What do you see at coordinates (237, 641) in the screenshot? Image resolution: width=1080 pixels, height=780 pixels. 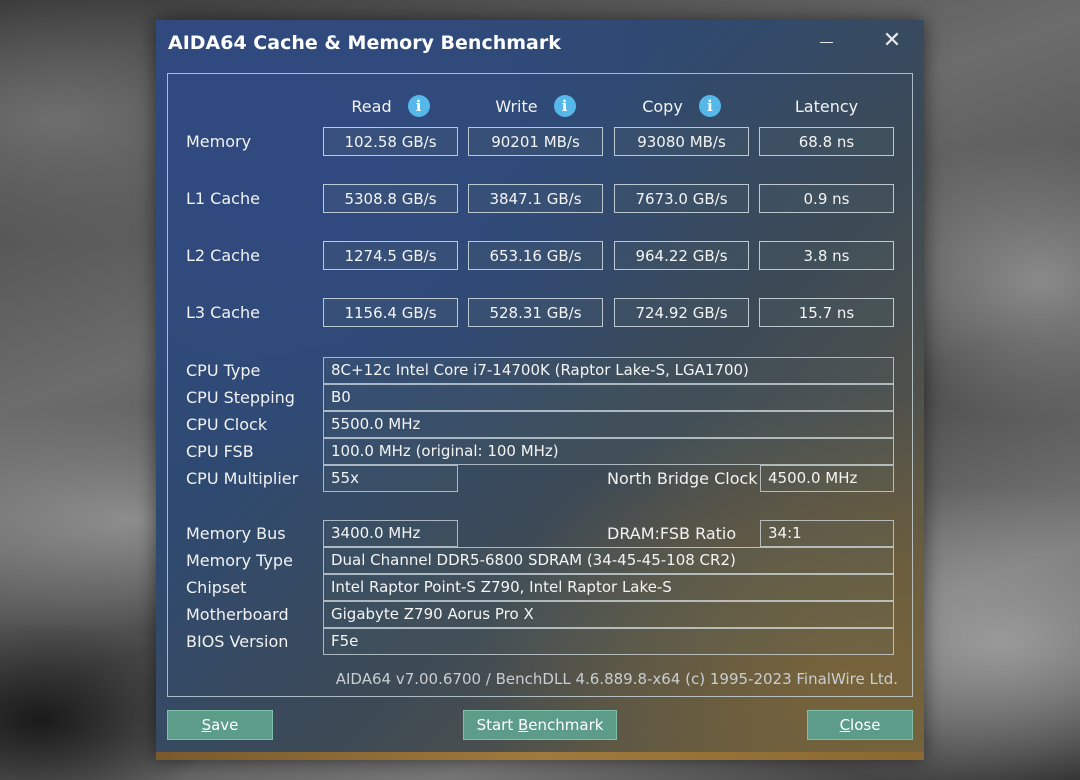 I see `bios-version-label: BIOS Version` at bounding box center [237, 641].